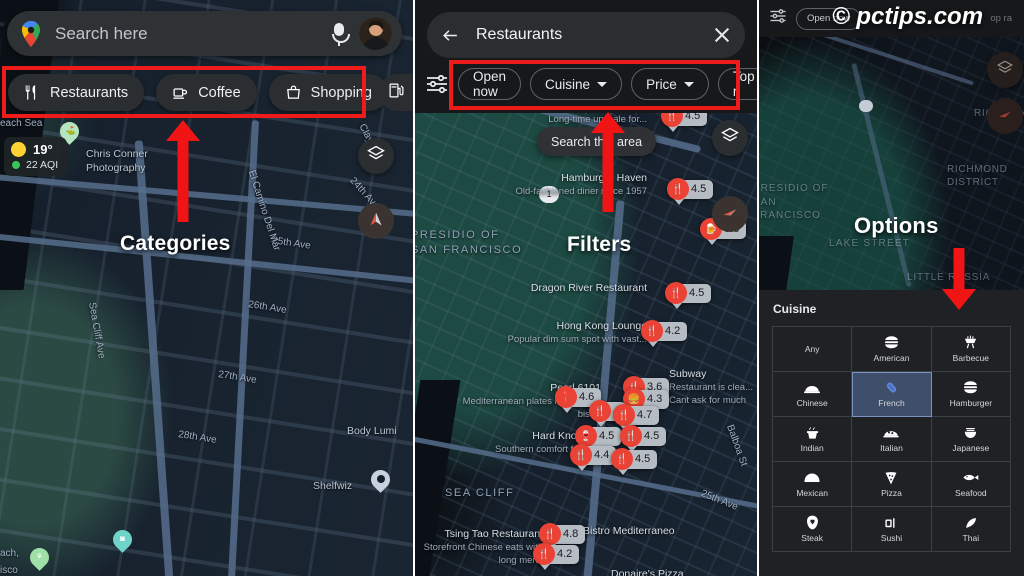 The height and width of the screenshot is (576, 1024). I want to click on filters-arrow, so click(608, 162).